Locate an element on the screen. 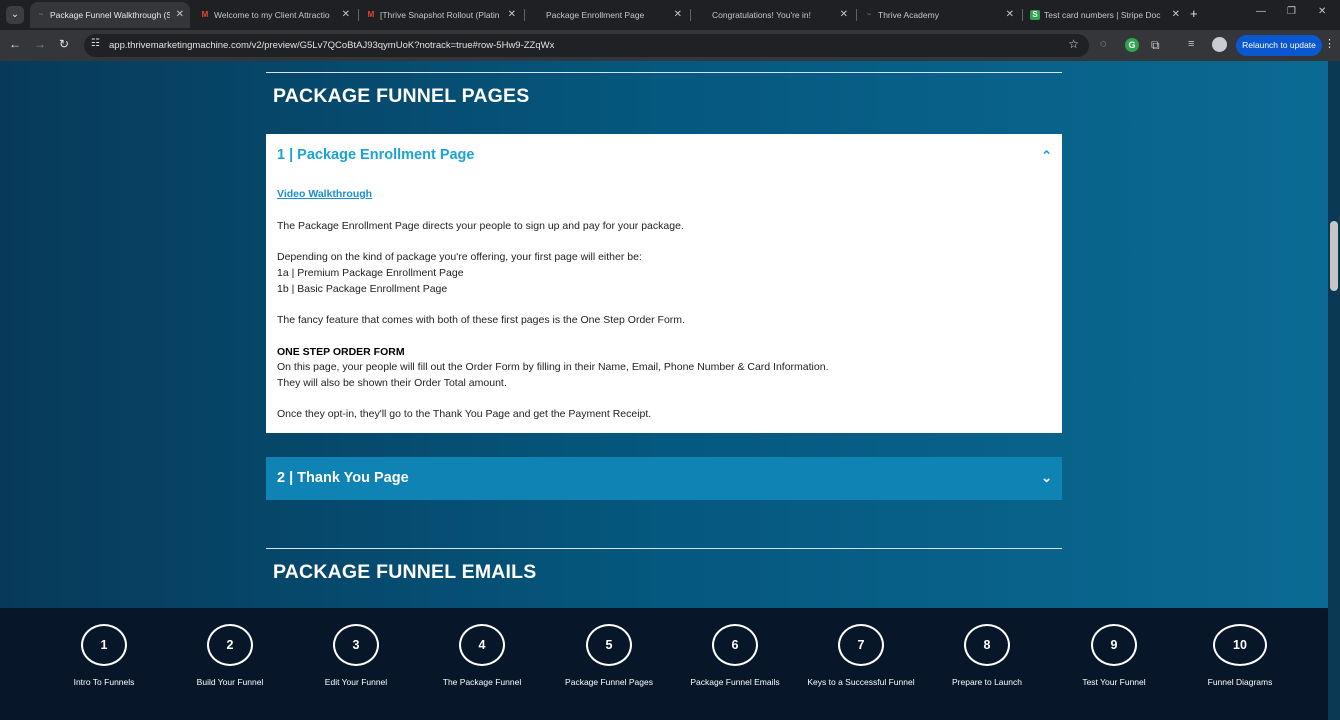 The width and height of the screenshot is (1340, 720). relaunch-button: Relaunch to update is located at coordinates (1279, 45).